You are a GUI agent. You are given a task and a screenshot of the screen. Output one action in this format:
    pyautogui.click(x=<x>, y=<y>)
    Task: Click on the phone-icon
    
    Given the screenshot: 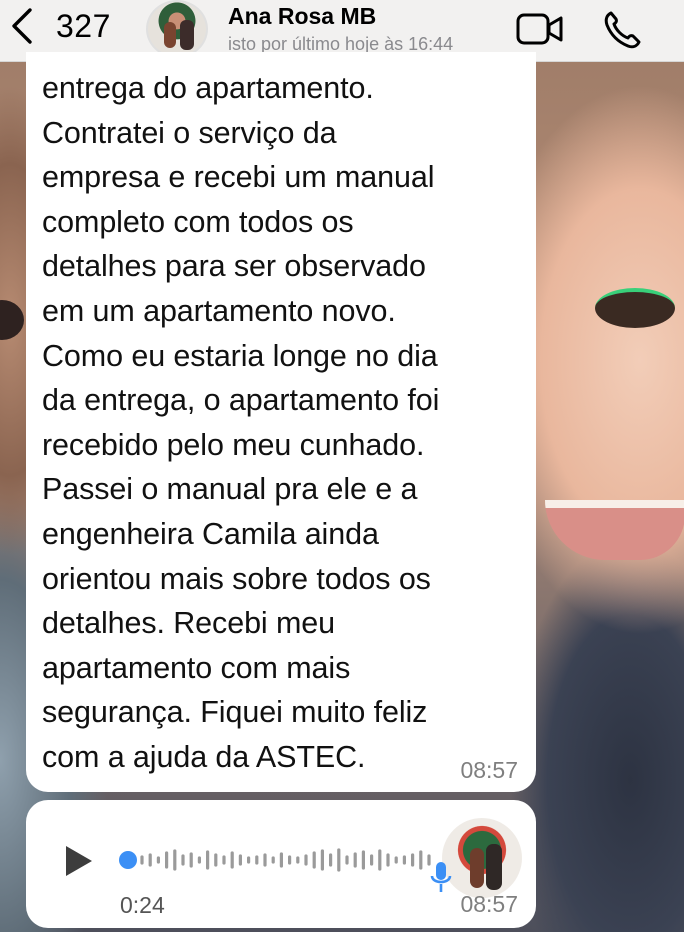 What is the action you would take?
    pyautogui.click(x=622, y=29)
    